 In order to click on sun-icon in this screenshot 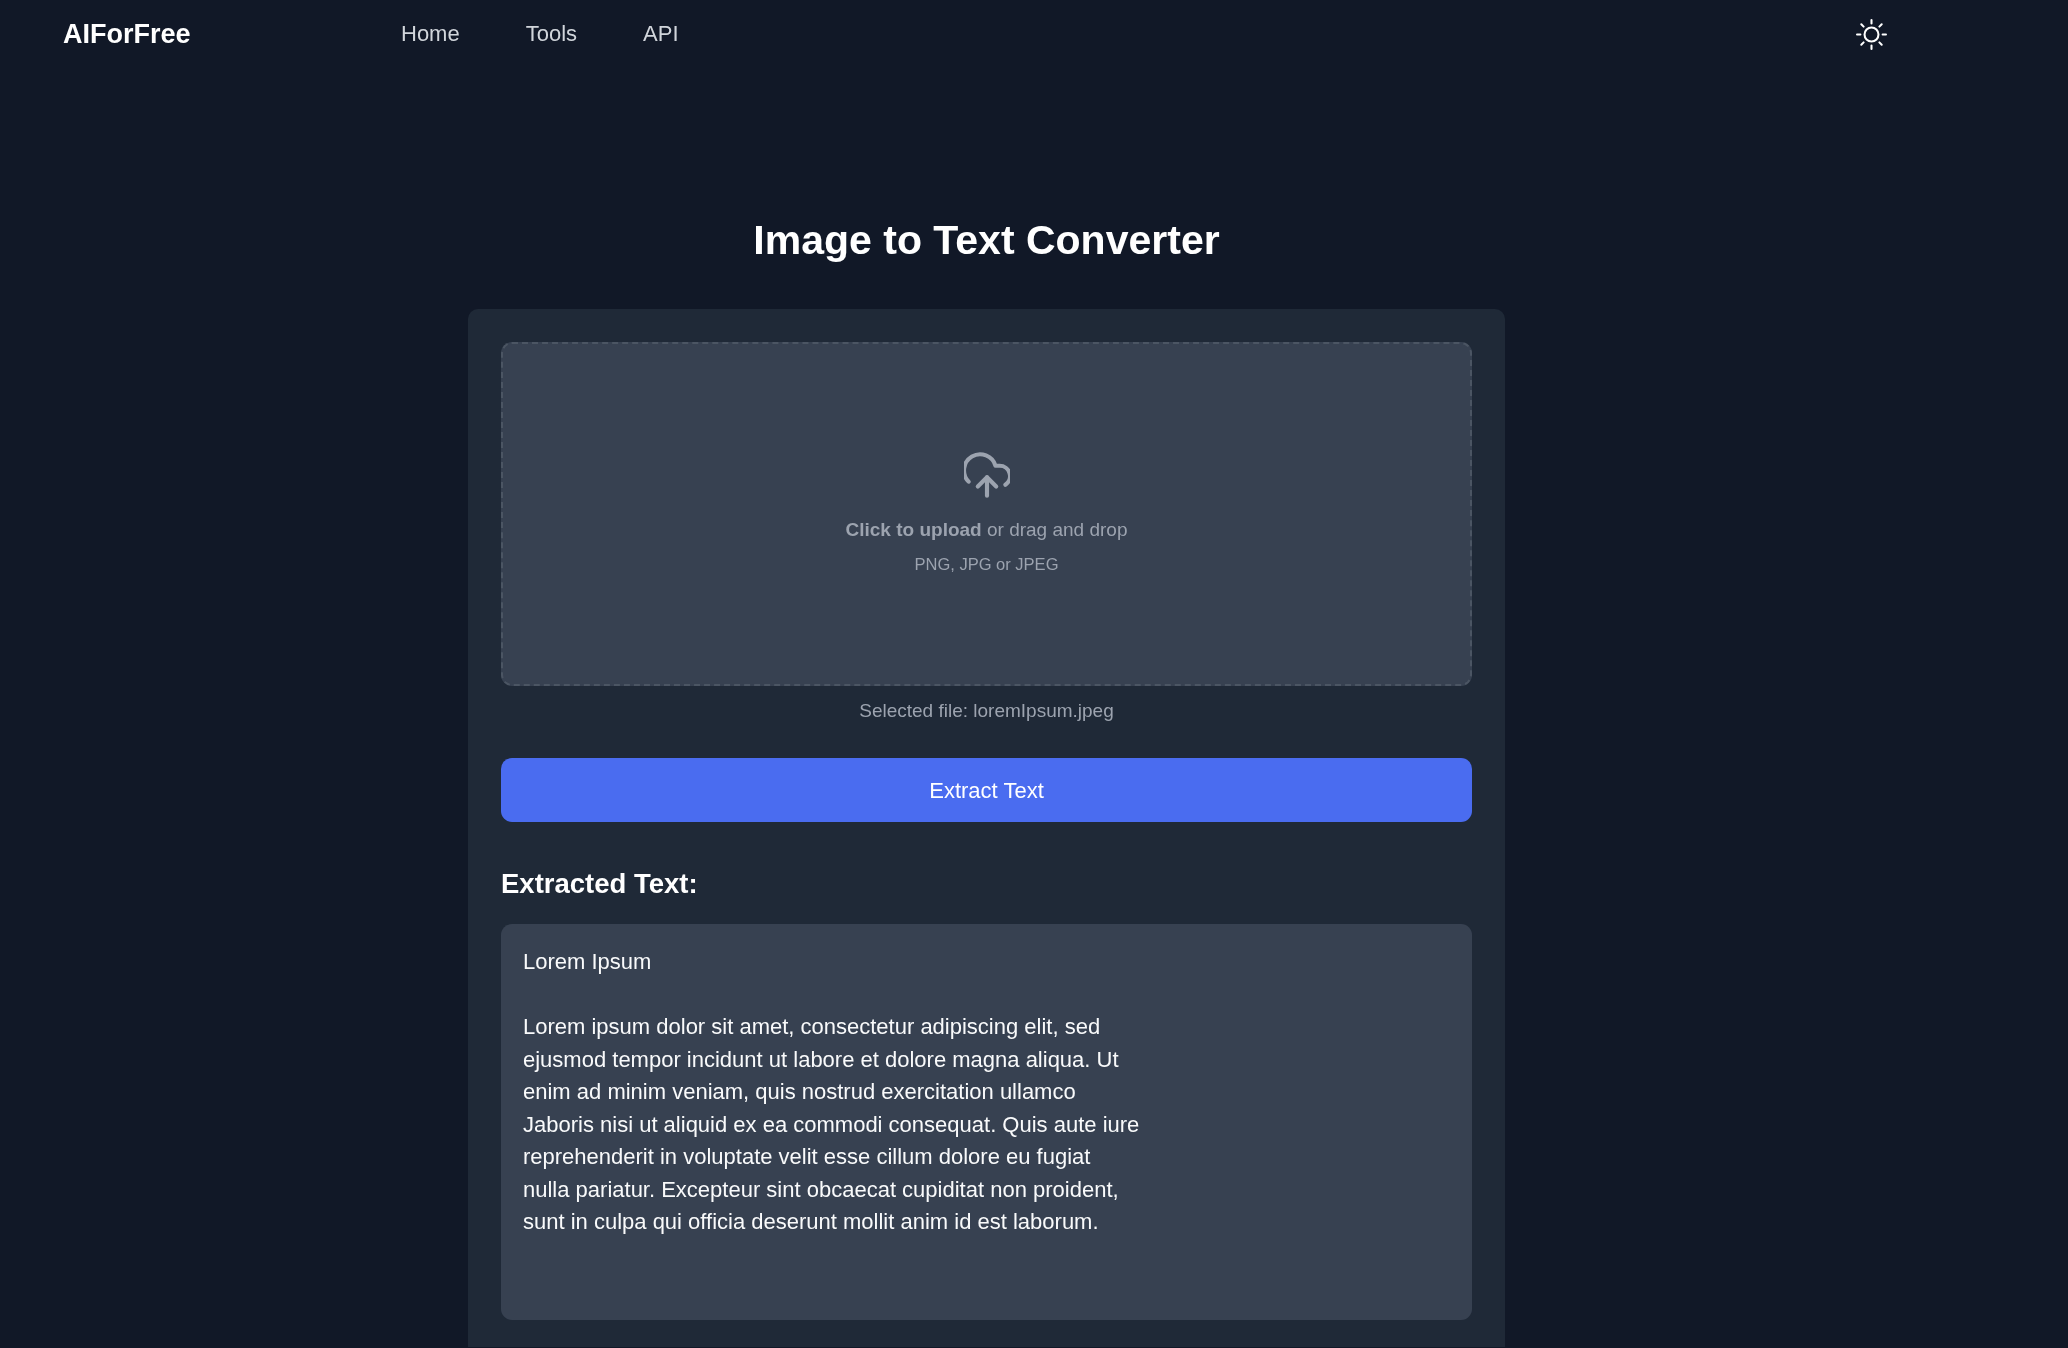, I will do `click(1871, 34)`.